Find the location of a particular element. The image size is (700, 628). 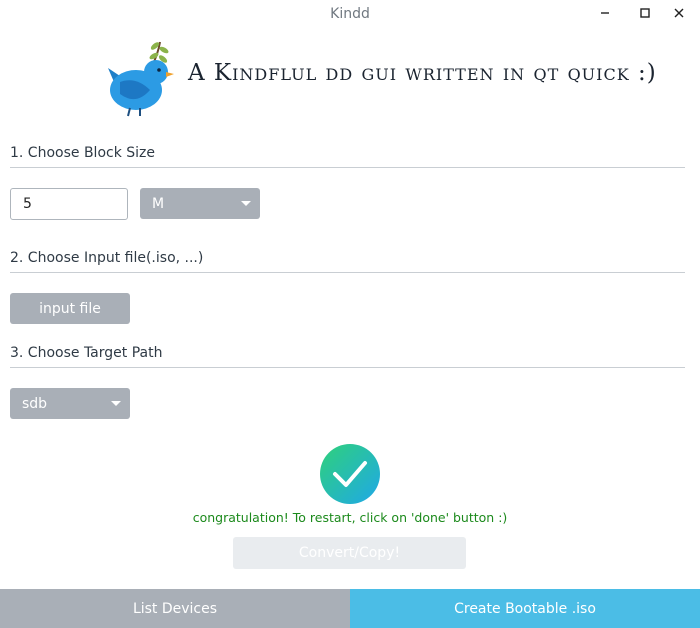

minimize-icon is located at coordinates (605, 13).